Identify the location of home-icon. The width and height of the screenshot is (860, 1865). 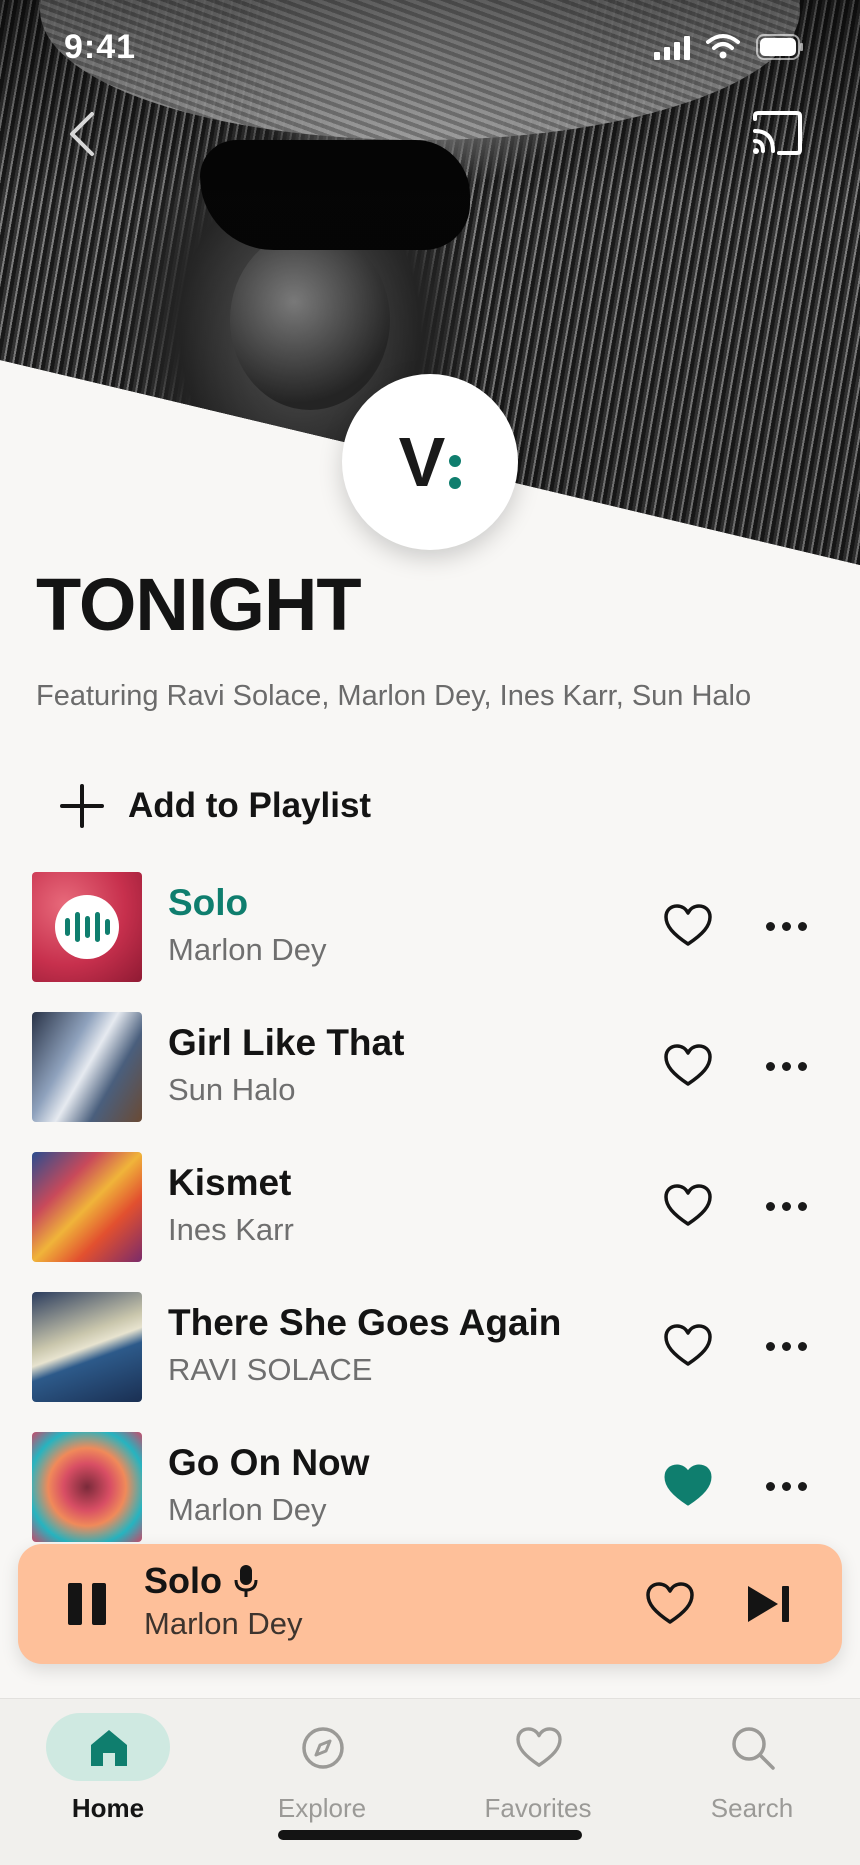
(109, 1748).